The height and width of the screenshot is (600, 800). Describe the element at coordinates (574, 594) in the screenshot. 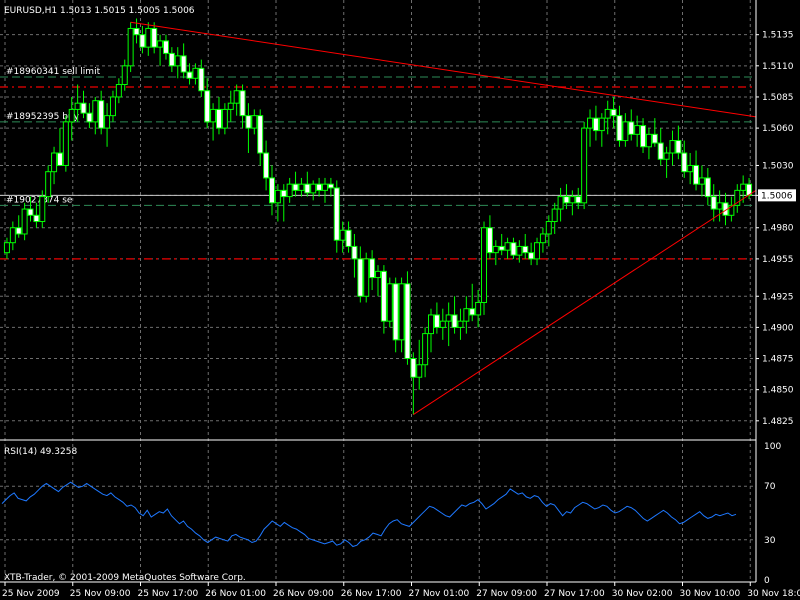

I see `time-tick-label: 27 Nov 17:00` at that location.